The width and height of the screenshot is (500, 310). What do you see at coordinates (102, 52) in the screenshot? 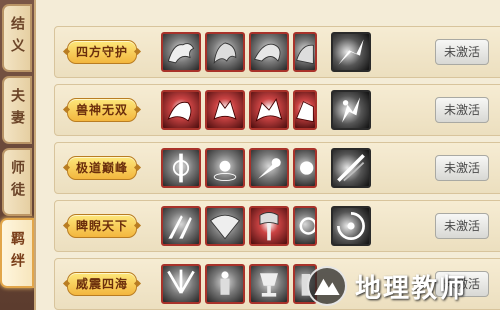
I see `bond-name: 四方守护` at bounding box center [102, 52].